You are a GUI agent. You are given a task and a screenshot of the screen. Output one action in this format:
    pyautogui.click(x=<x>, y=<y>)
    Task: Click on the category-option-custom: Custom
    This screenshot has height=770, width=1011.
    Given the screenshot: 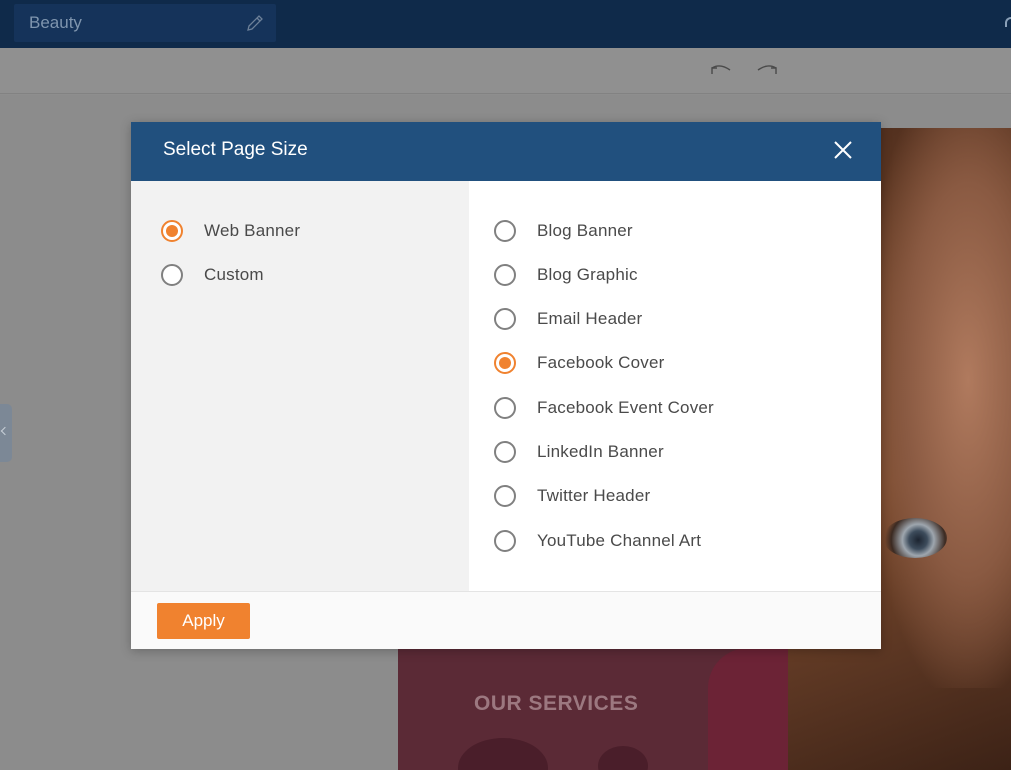 What is the action you would take?
    pyautogui.click(x=261, y=275)
    